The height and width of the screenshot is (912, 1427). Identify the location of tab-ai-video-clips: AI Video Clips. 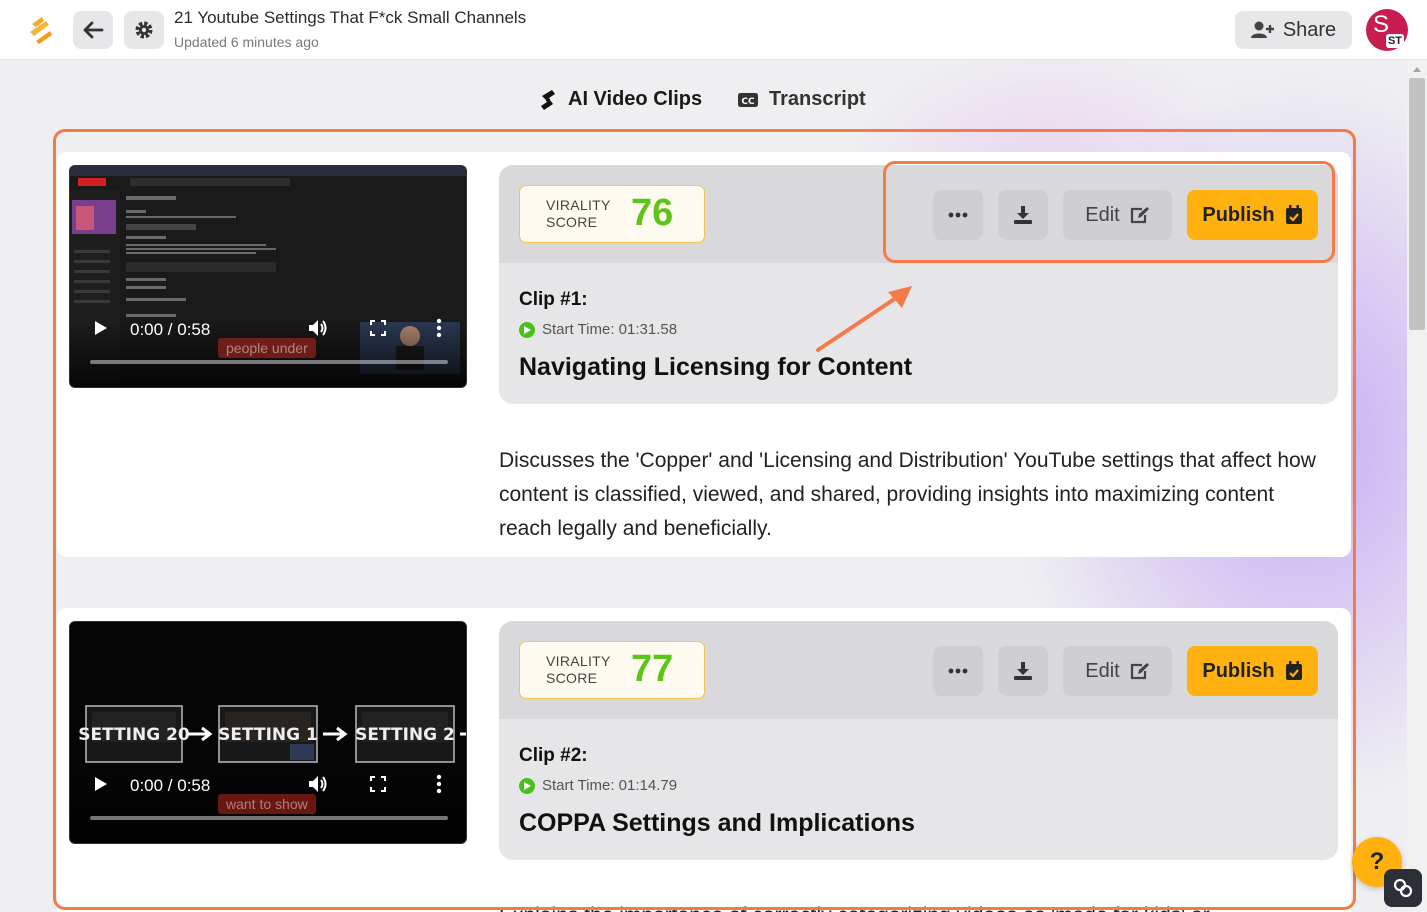
(620, 99).